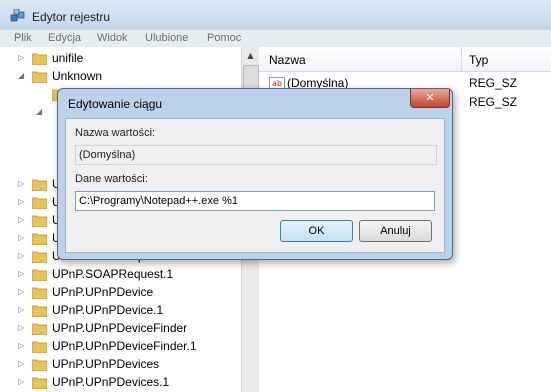 The width and height of the screenshot is (551, 392). Describe the element at coordinates (77, 76) in the screenshot. I see `tree-item-label: Unknown` at that location.